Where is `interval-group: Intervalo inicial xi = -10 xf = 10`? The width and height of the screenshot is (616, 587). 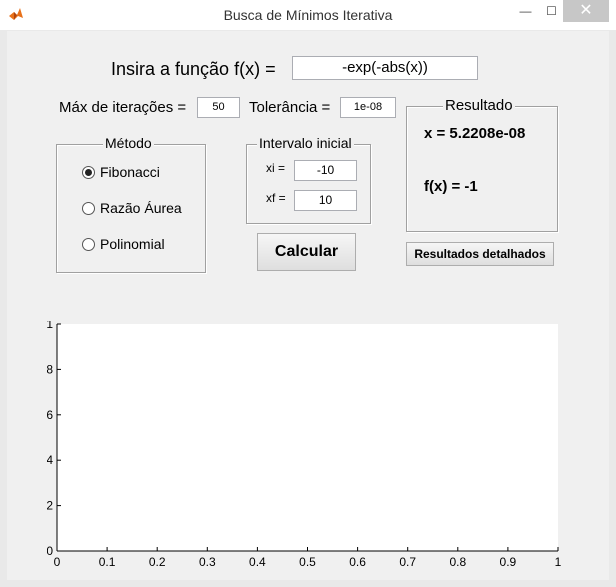 interval-group: Intervalo inicial xi = -10 xf = 10 is located at coordinates (308, 179).